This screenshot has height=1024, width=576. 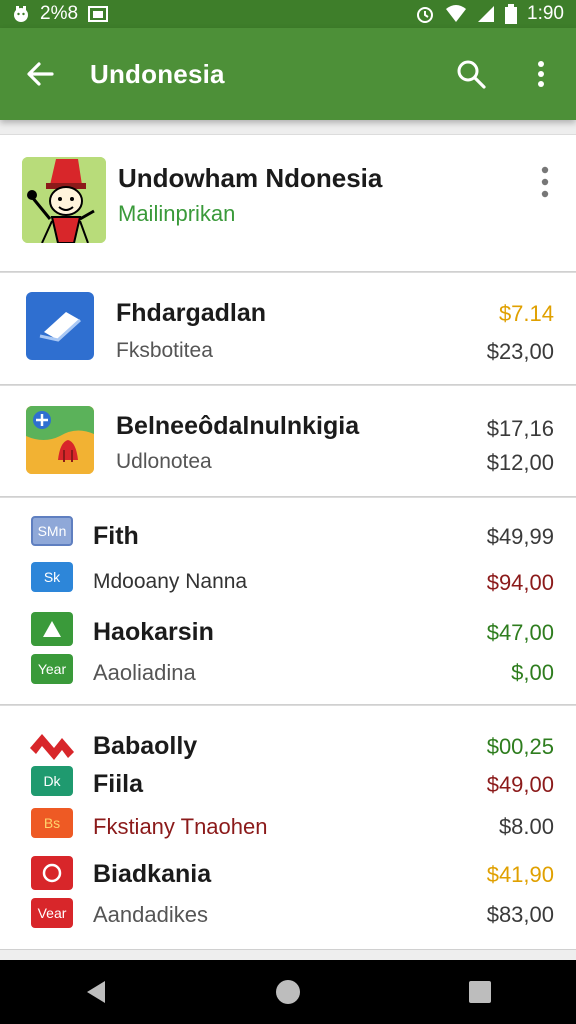 I want to click on back-button, so click(x=40, y=74).